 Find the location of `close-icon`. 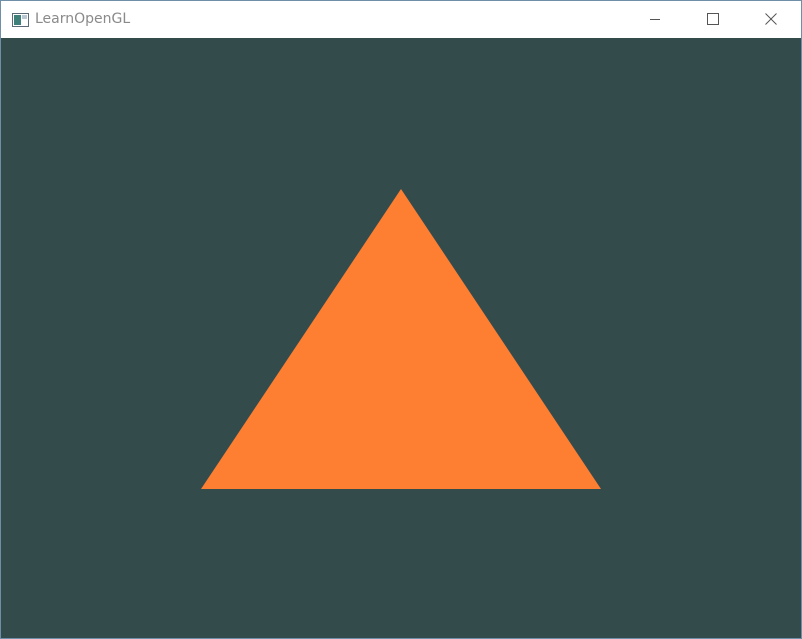

close-icon is located at coordinates (771, 19).